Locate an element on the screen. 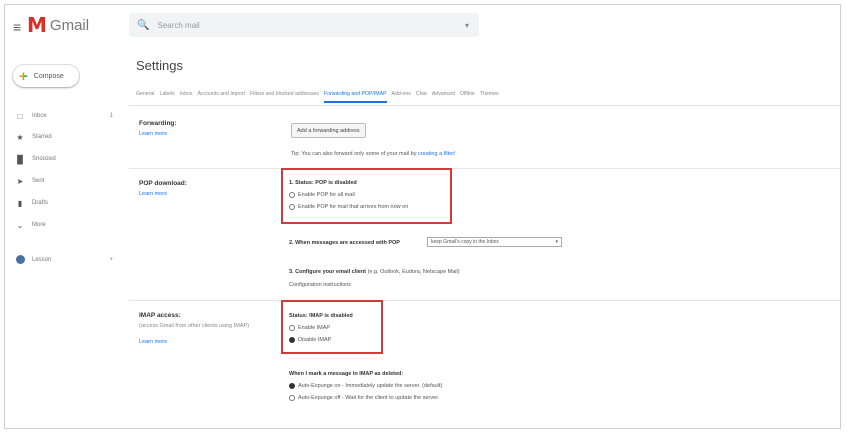  create-filter-link: creating a filter! is located at coordinates (437, 154).